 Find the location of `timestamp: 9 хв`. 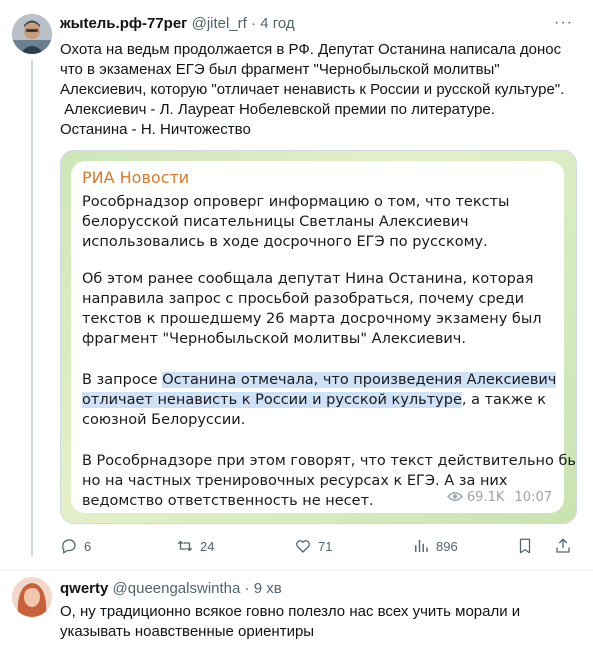

timestamp: 9 хв is located at coordinates (268, 588).